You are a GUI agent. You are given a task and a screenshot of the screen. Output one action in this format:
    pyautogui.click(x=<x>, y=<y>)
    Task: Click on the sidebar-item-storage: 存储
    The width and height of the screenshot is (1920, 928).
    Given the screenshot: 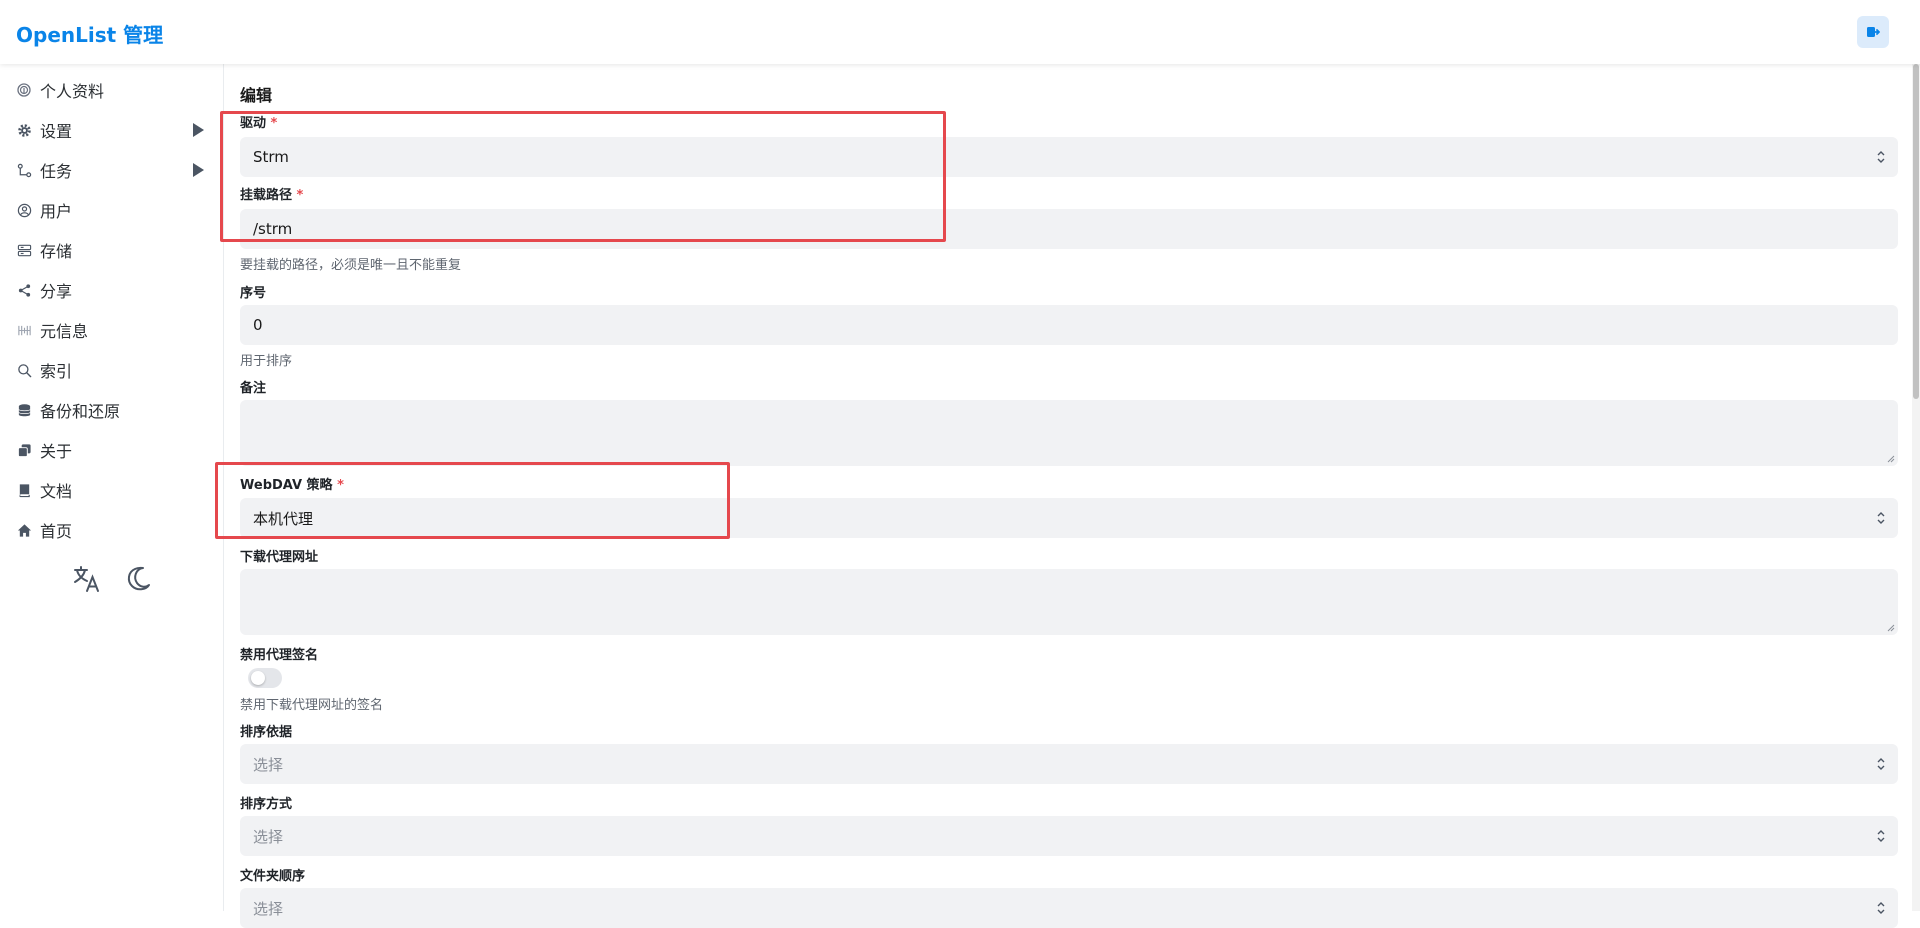 What is the action you would take?
    pyautogui.click(x=112, y=250)
    